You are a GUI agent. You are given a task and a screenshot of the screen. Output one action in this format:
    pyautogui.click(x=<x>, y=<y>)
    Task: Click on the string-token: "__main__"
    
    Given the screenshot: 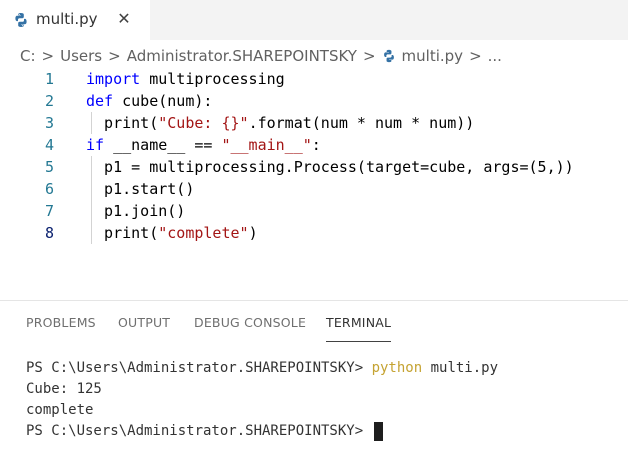 What is the action you would take?
    pyautogui.click(x=266, y=145)
    